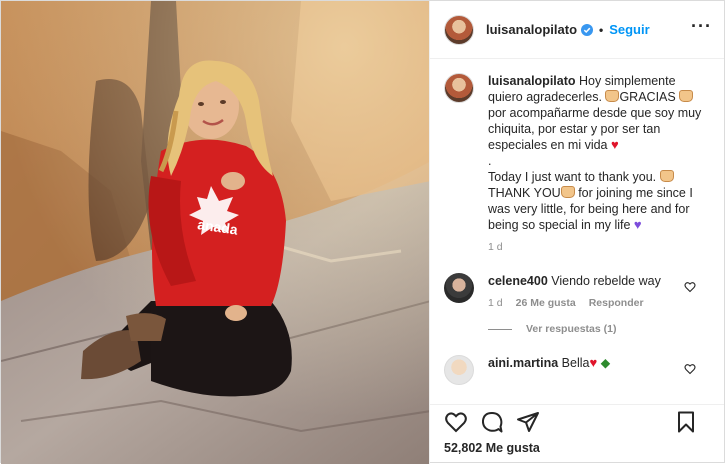  I want to click on comment-content: Viendo rebelde way, so click(606, 281).